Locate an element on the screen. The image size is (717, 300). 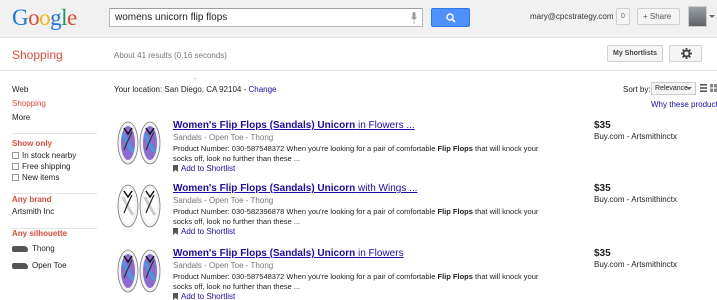
gear-icon is located at coordinates (686, 53).